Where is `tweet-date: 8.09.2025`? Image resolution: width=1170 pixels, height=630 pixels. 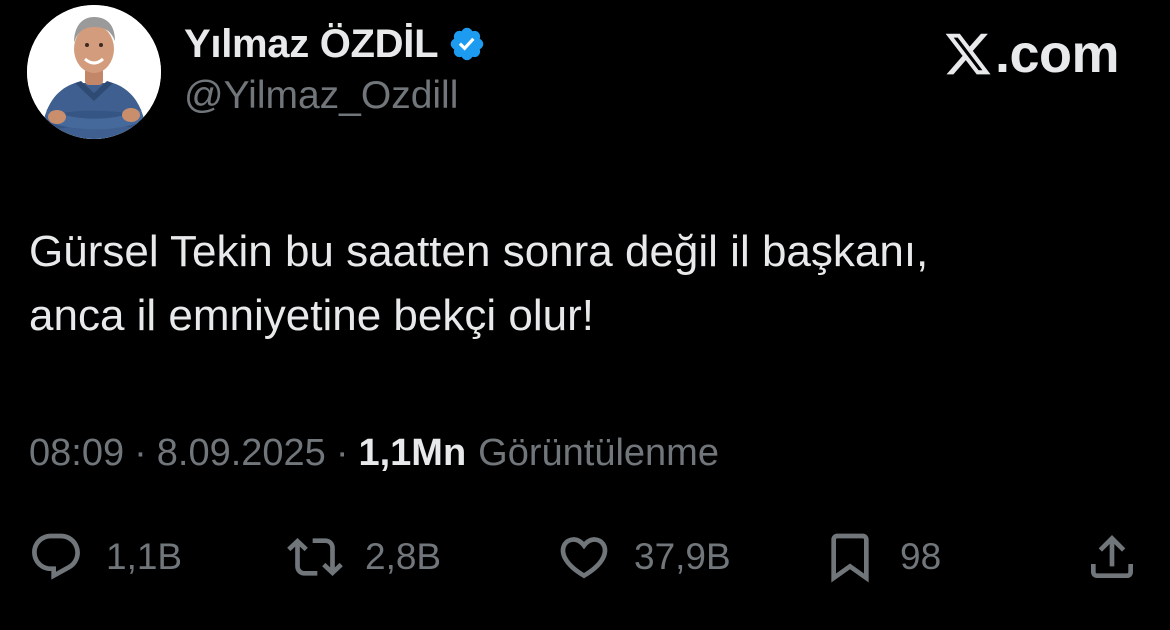 tweet-date: 8.09.2025 is located at coordinates (241, 453).